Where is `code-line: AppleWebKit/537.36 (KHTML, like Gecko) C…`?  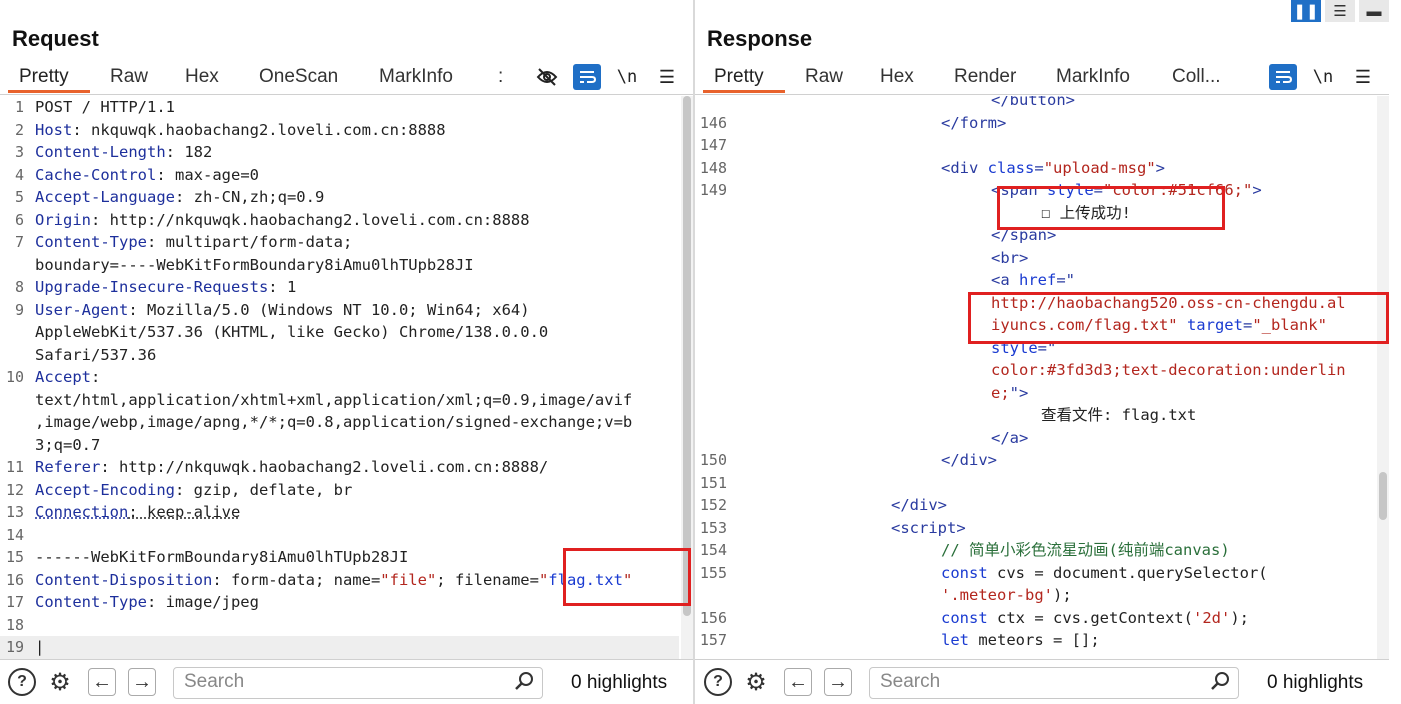
code-line: AppleWebKit/537.36 (KHTML, like Gecko) C… is located at coordinates (339, 332).